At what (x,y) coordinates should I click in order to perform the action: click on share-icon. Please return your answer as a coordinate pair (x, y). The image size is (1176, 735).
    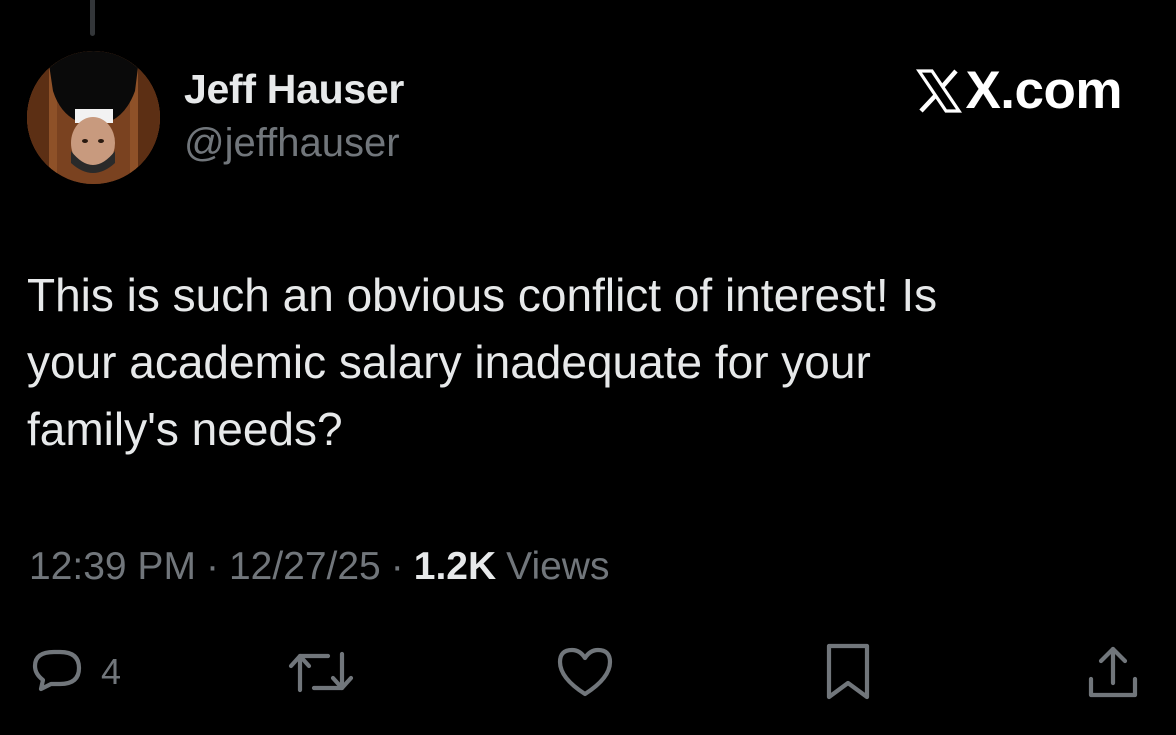
    Looking at the image, I should click on (1113, 672).